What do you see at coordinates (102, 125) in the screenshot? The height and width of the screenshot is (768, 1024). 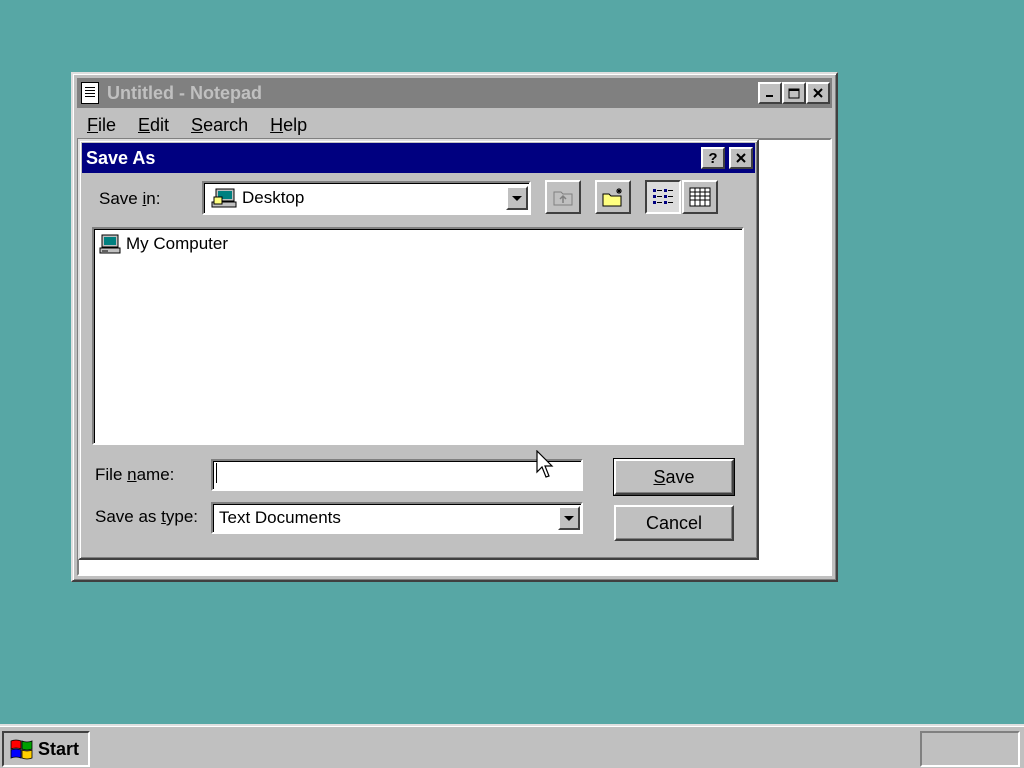 I see `menu-file: File` at bounding box center [102, 125].